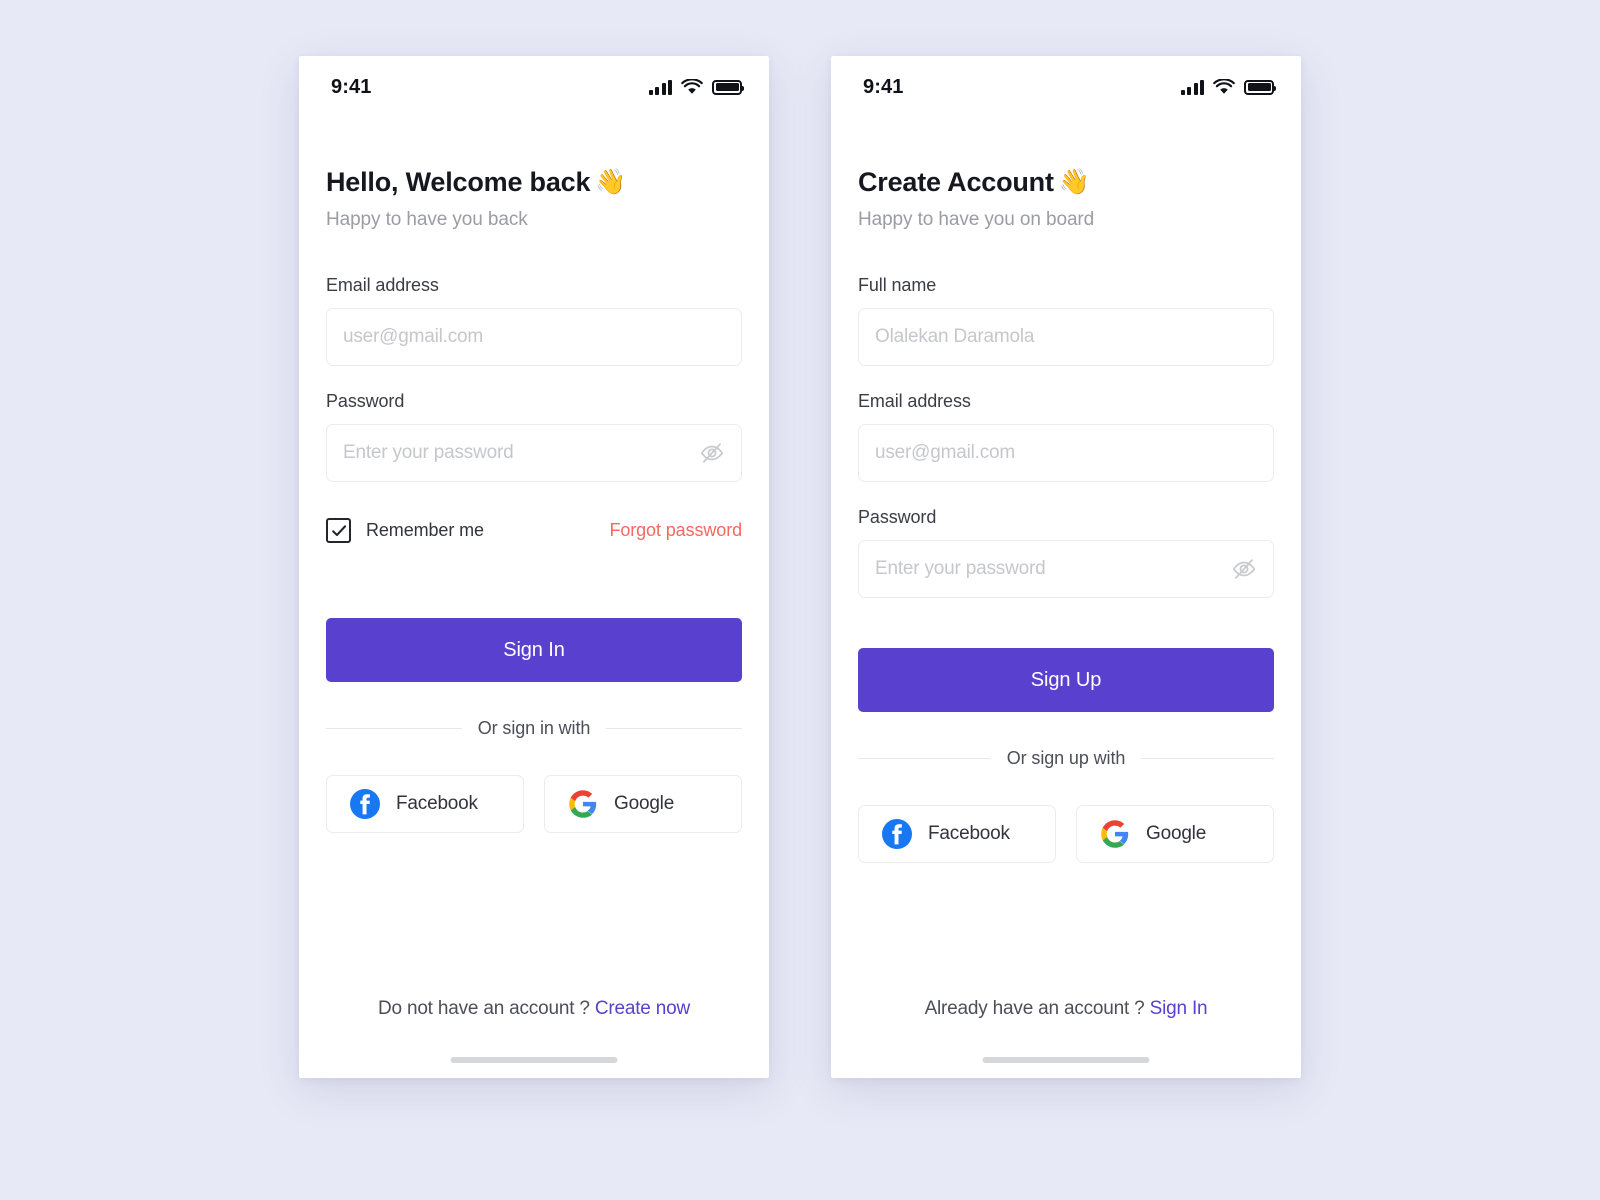 The height and width of the screenshot is (1200, 1600). I want to click on signup-footer-prompt: Already have an account ?, so click(1034, 1008).